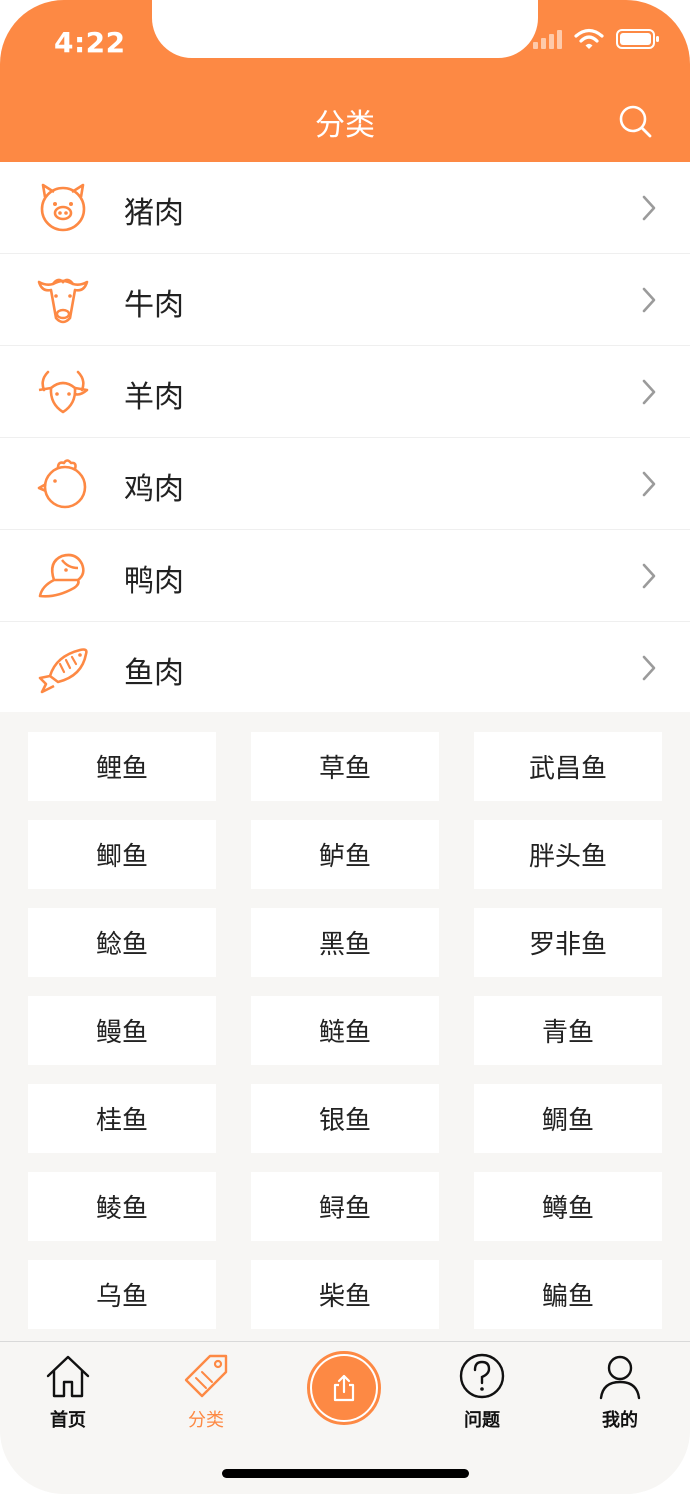 This screenshot has height=1494, width=690. I want to click on subcategory-item: 青鱼, so click(568, 1030).